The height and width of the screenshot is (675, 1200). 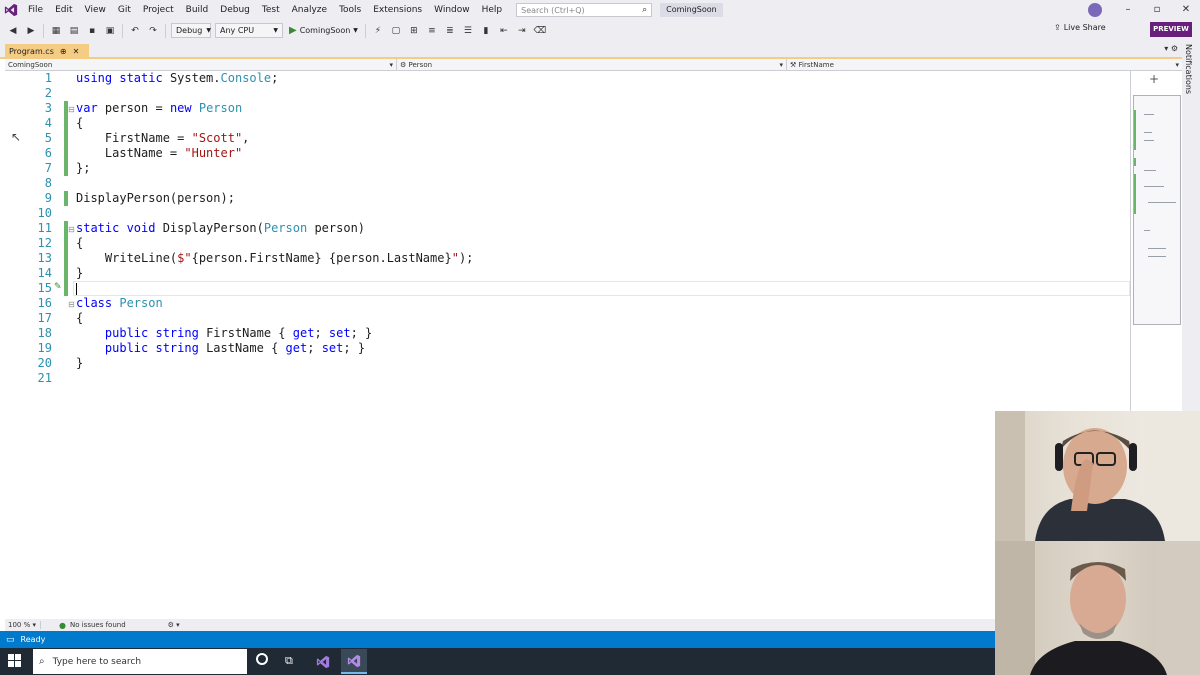 I want to click on code-line: 12 {, so click(x=567, y=243).